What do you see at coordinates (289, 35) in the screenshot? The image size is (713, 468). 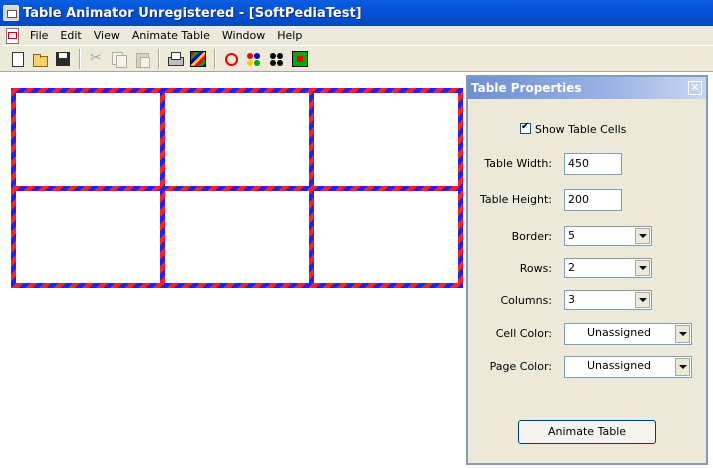 I see `menu-help: Help` at bounding box center [289, 35].